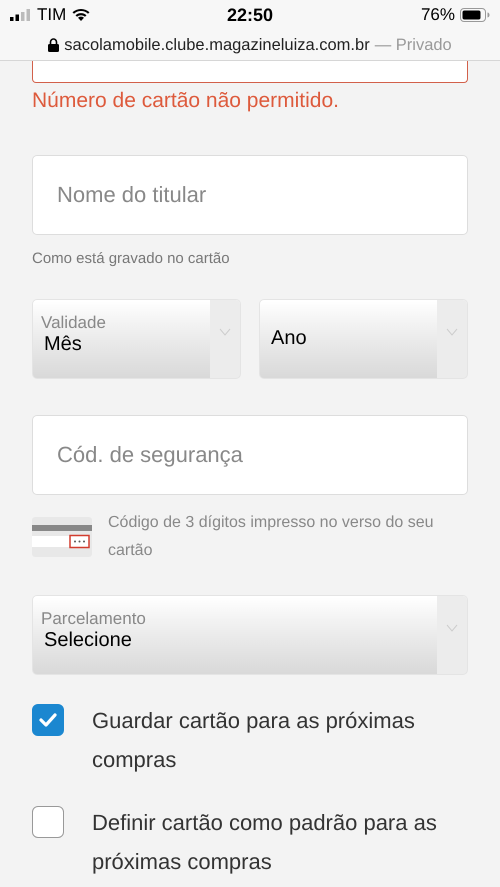 Image resolution: width=500 pixels, height=887 pixels. I want to click on security-code-field: Cód. de segurança, so click(250, 455).